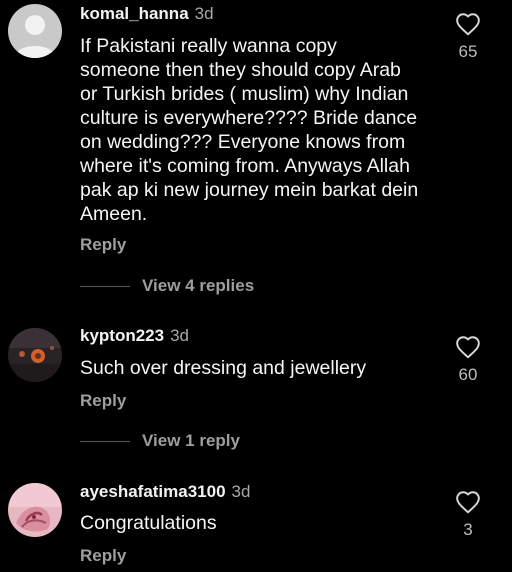 This screenshot has height=572, width=512. I want to click on comment-text-line: culture is everywhere???? Bride dance, so click(249, 118).